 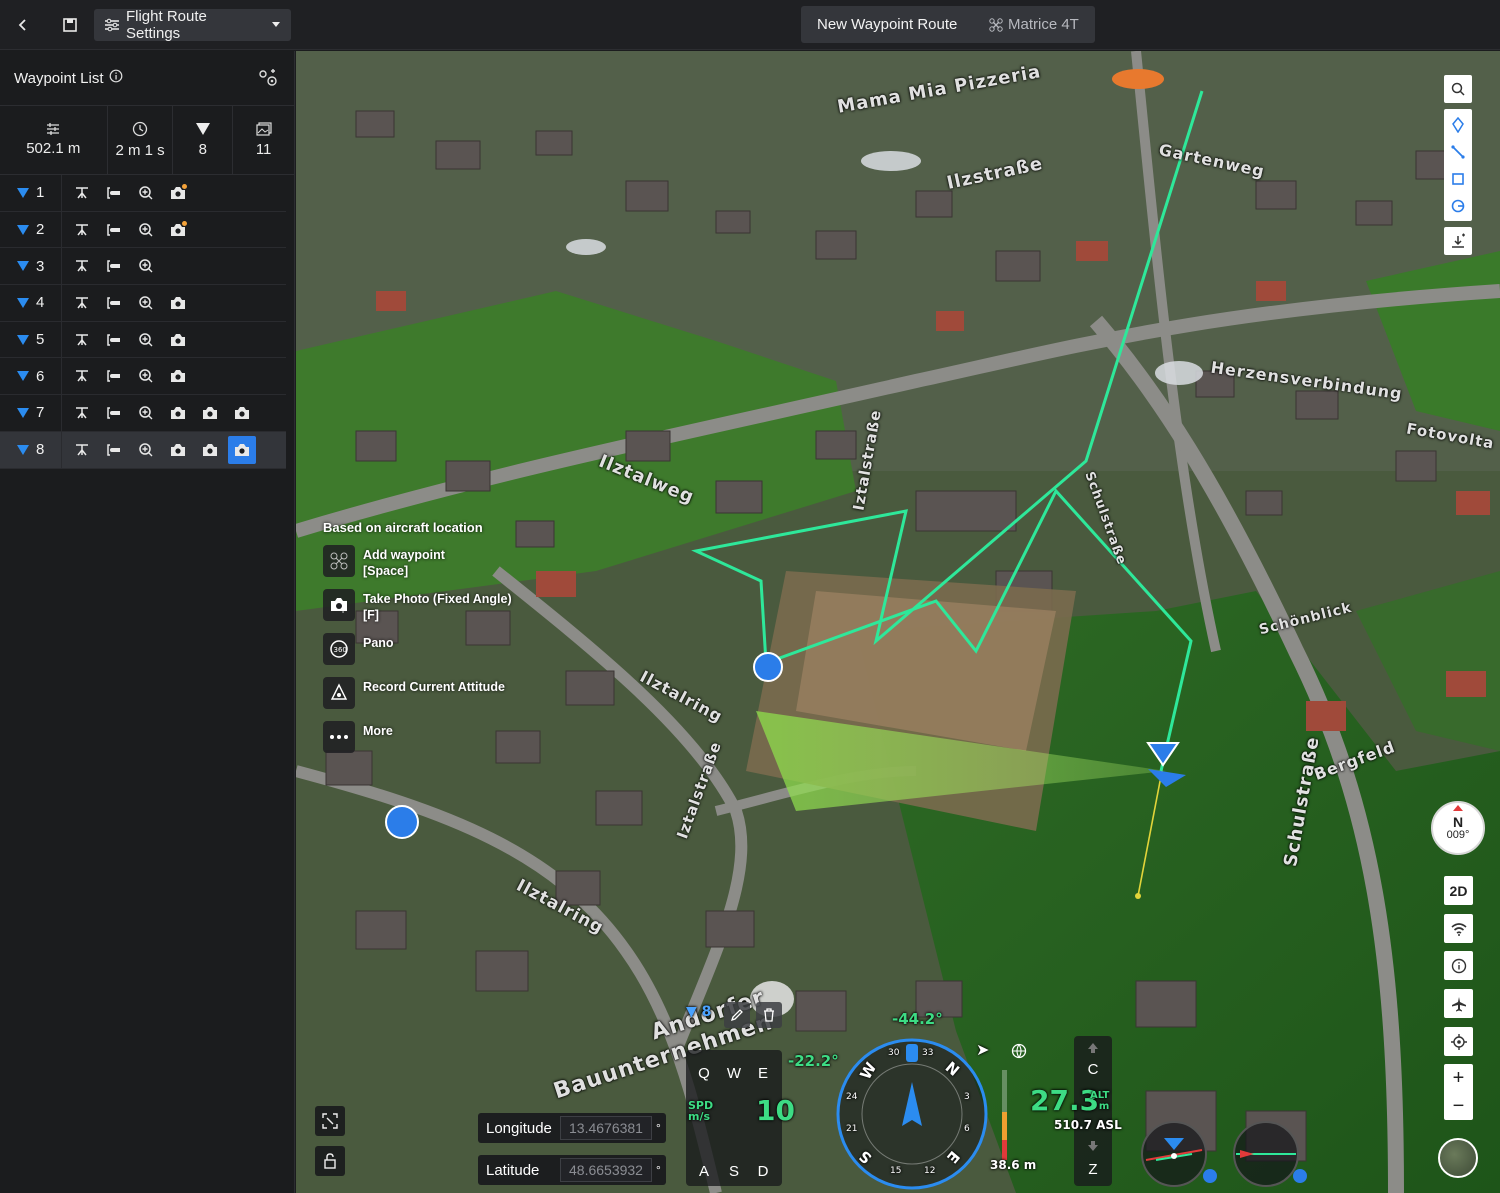 I want to click on airplane-icon, so click(x=1458, y=1003).